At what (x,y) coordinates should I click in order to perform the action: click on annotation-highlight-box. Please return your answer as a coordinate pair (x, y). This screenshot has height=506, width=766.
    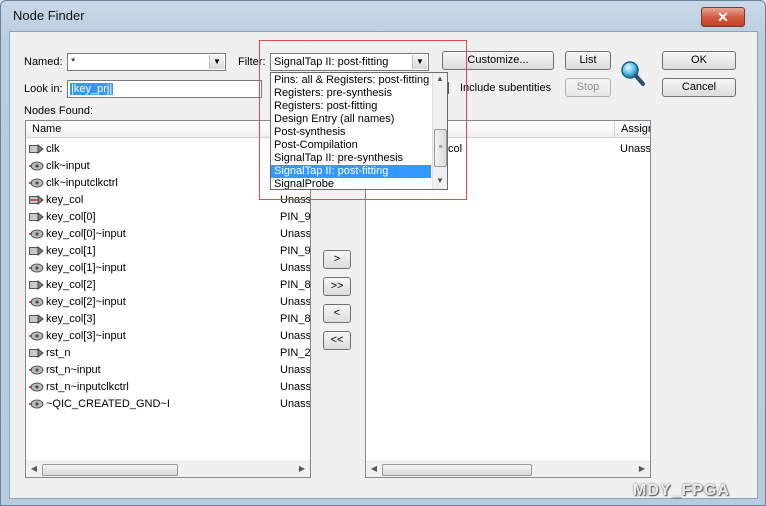
    Looking at the image, I should click on (363, 120).